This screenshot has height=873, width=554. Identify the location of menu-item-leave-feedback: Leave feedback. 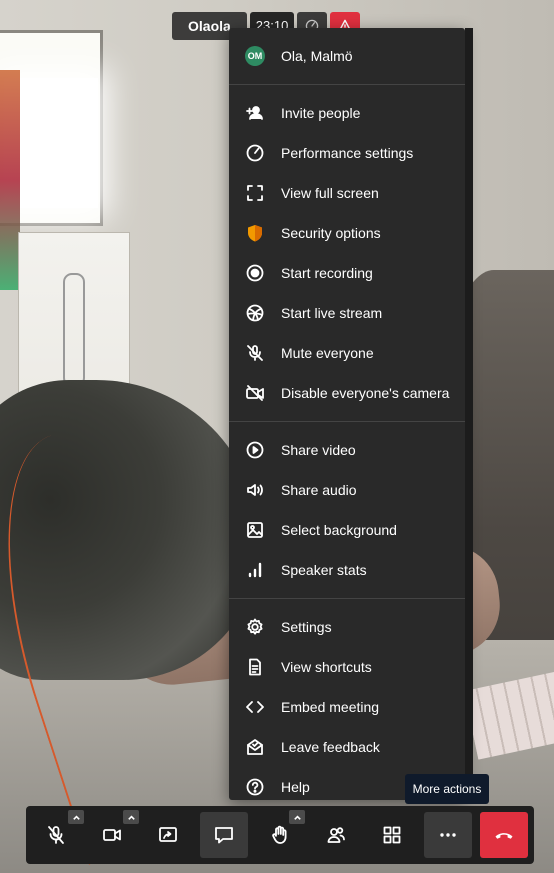
(347, 747).